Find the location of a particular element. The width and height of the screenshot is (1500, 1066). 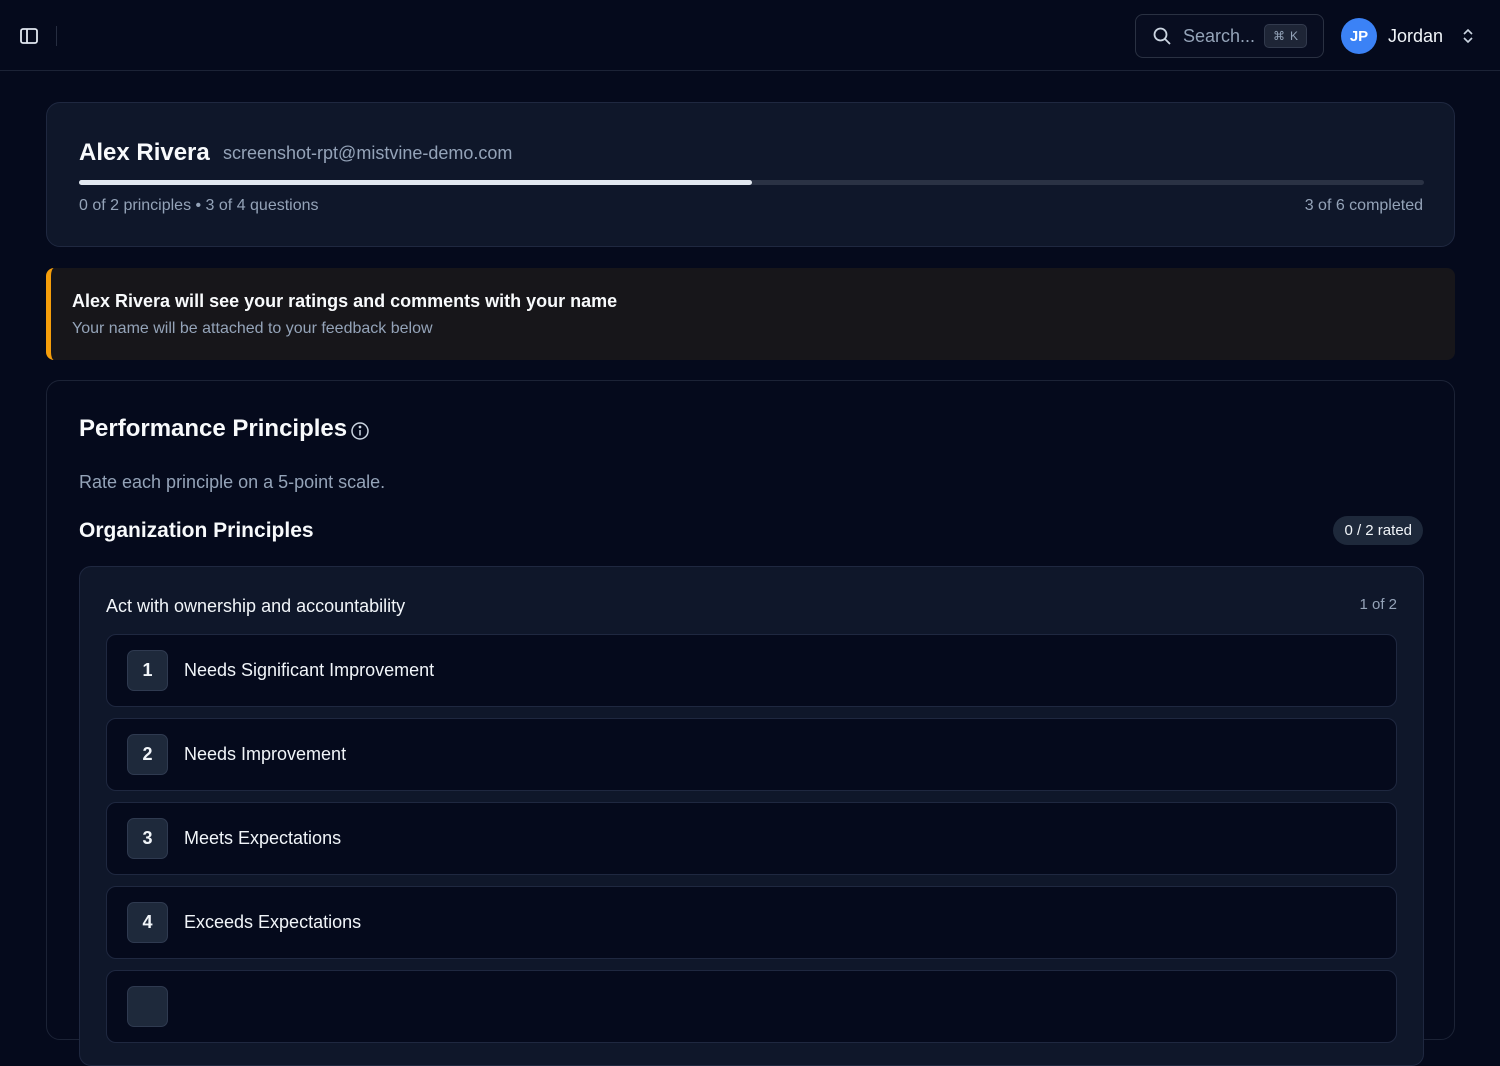

search-icon is located at coordinates (1162, 36).